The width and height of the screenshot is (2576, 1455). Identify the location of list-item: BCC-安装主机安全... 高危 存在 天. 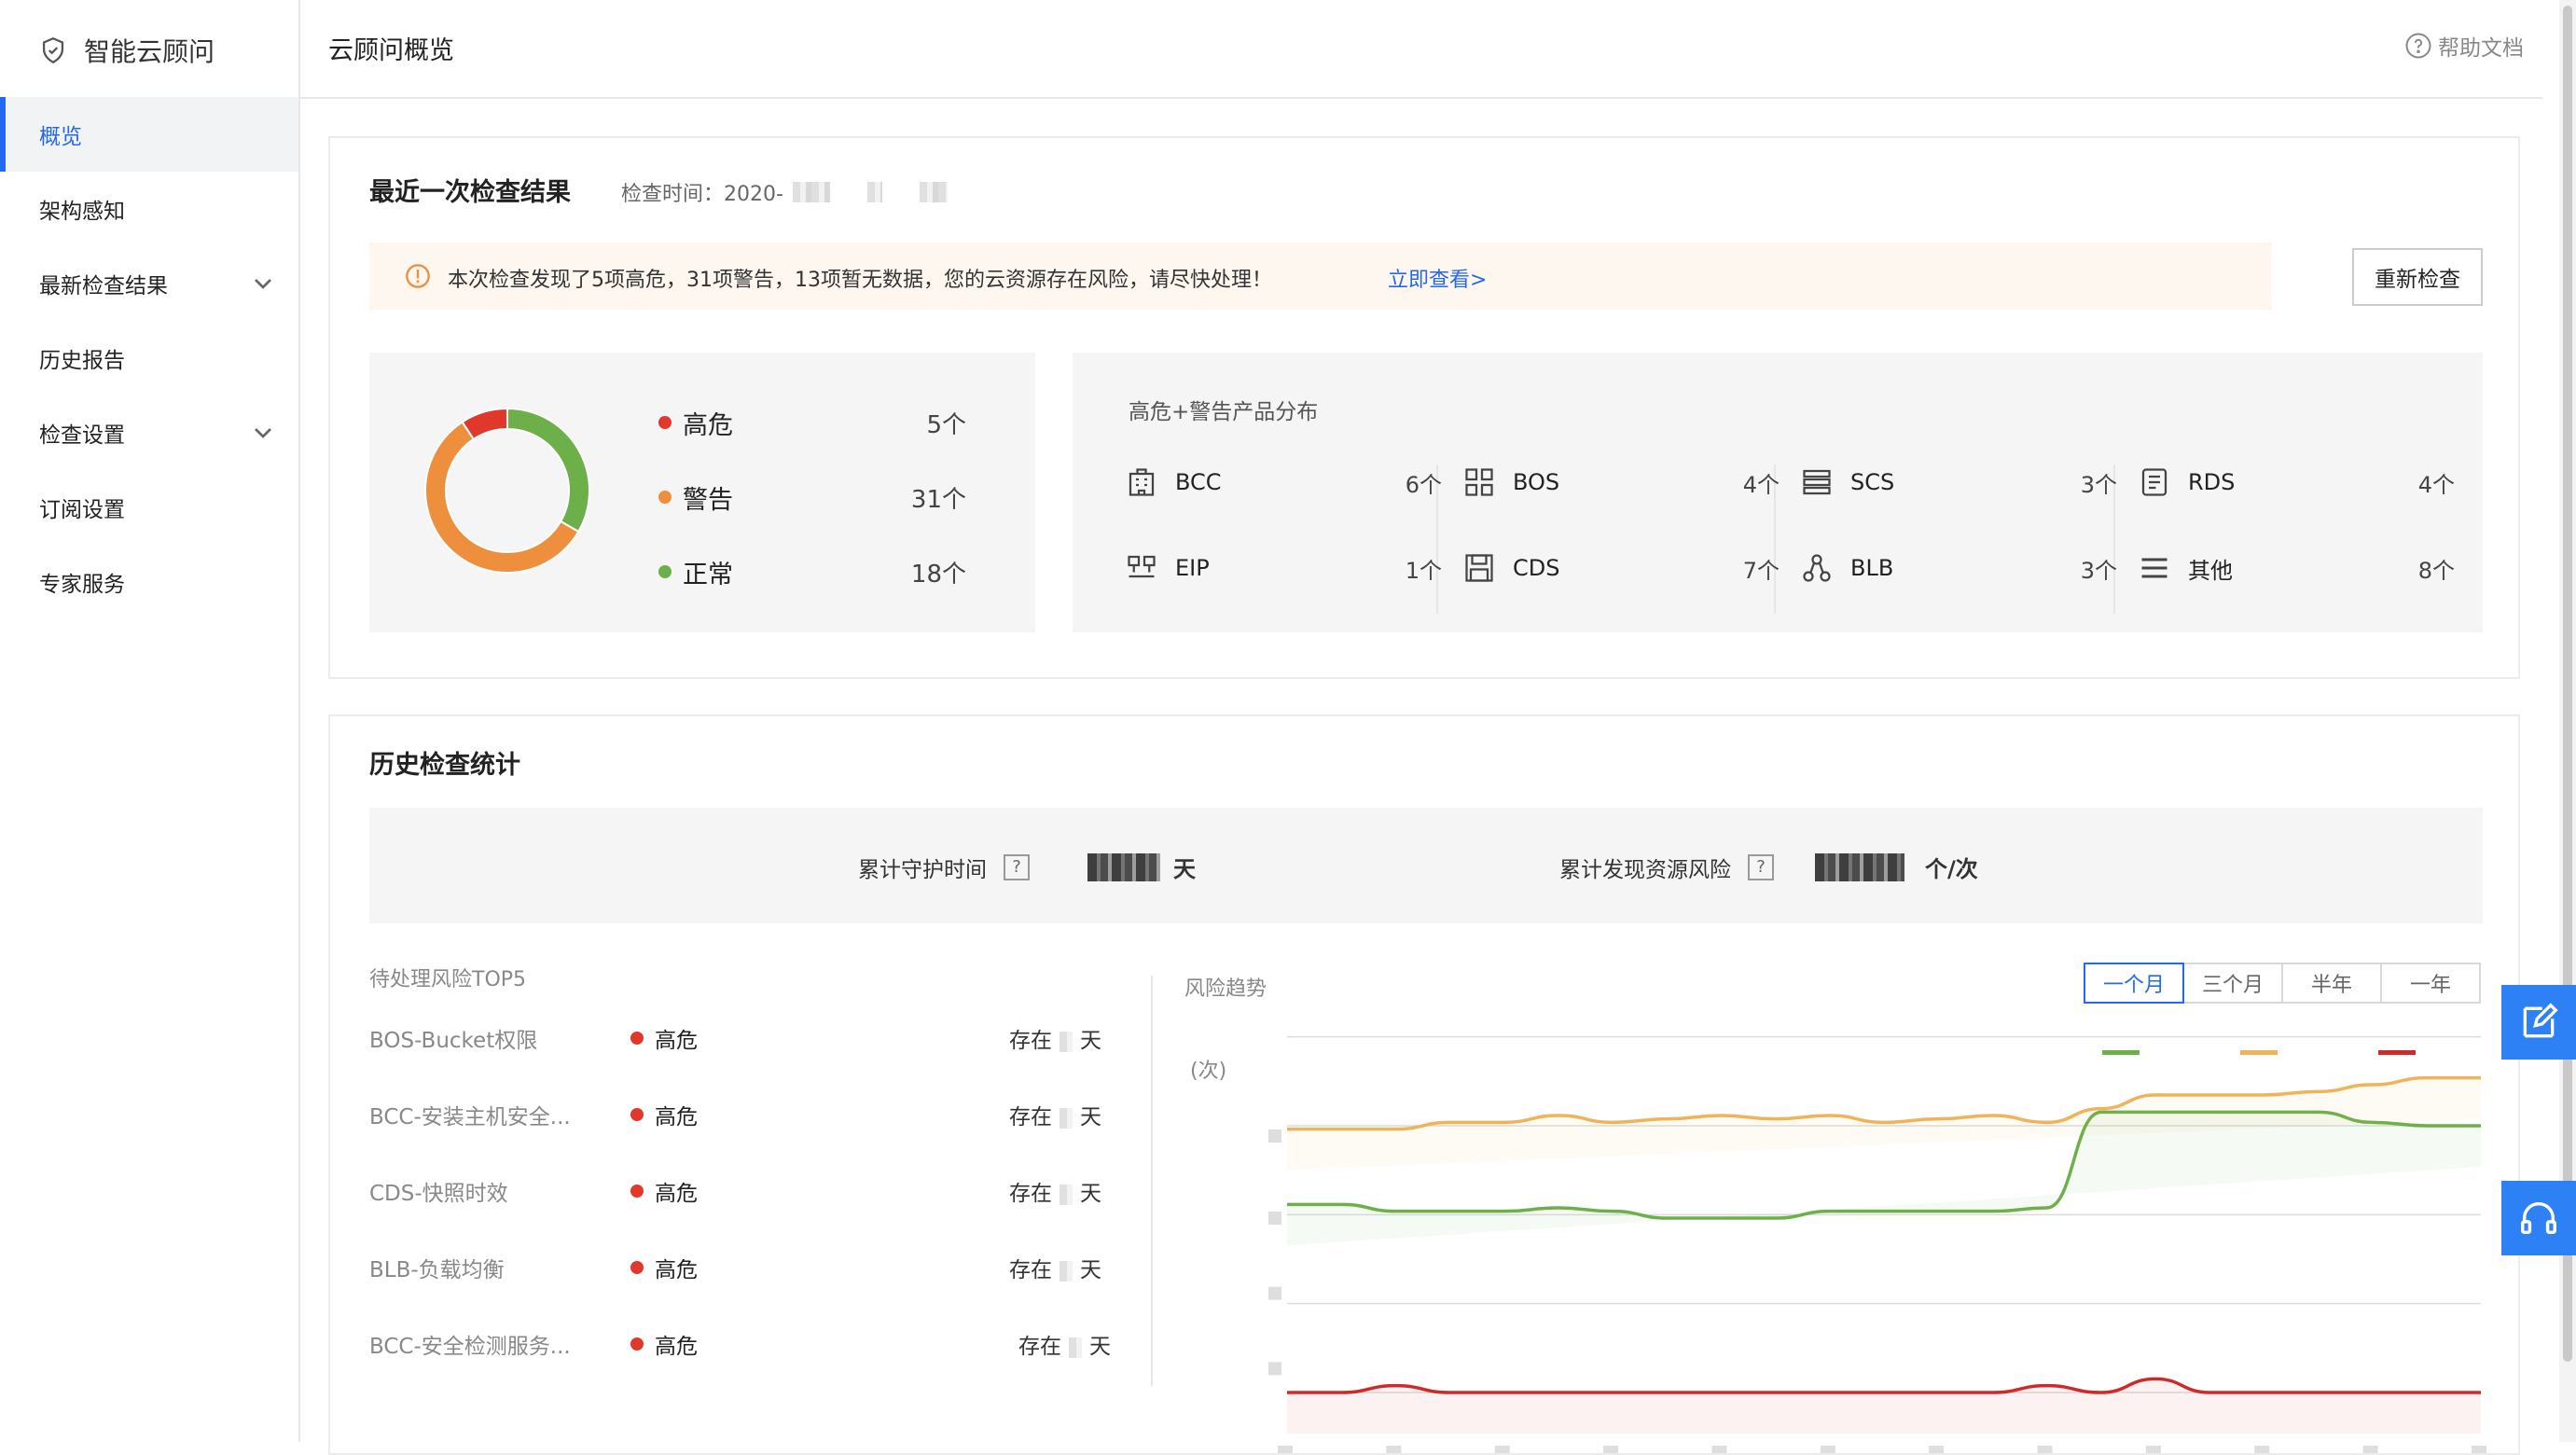
(742, 1114).